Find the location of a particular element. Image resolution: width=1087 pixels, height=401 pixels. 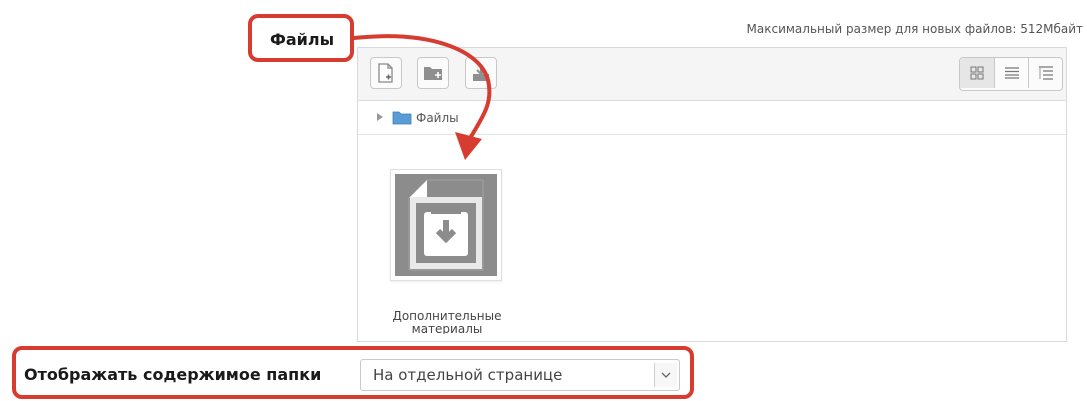

create-folder-button is located at coordinates (433, 73).